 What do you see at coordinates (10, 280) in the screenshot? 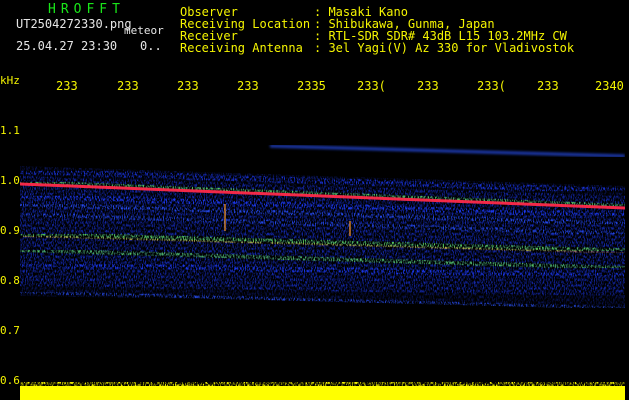
I see `y-tick-label: 0.8` at bounding box center [10, 280].